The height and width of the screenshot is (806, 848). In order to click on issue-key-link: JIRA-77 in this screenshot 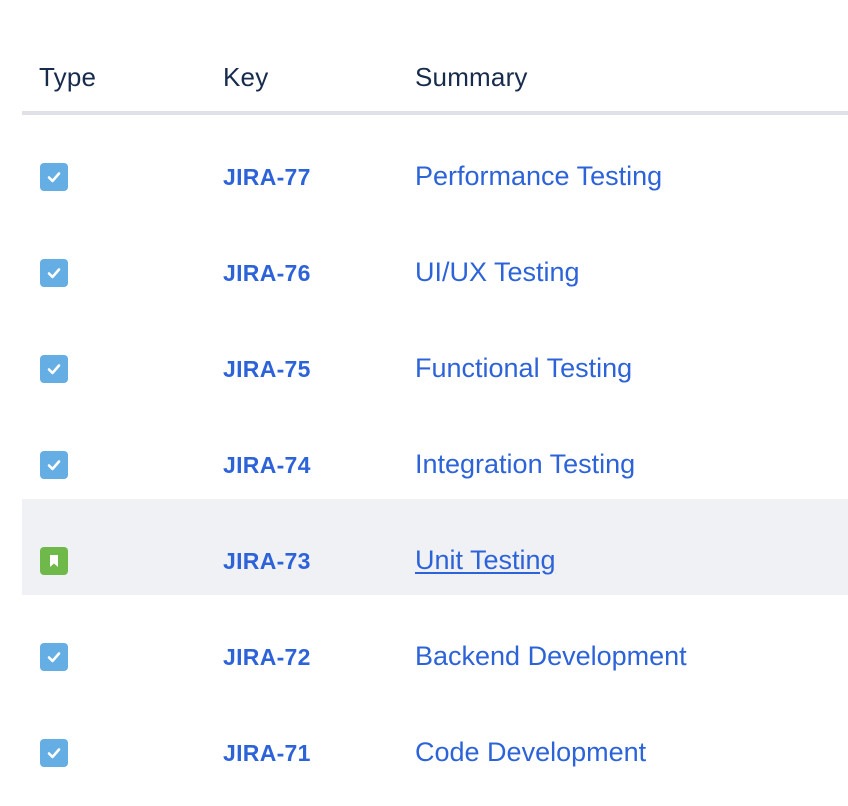, I will do `click(267, 177)`.